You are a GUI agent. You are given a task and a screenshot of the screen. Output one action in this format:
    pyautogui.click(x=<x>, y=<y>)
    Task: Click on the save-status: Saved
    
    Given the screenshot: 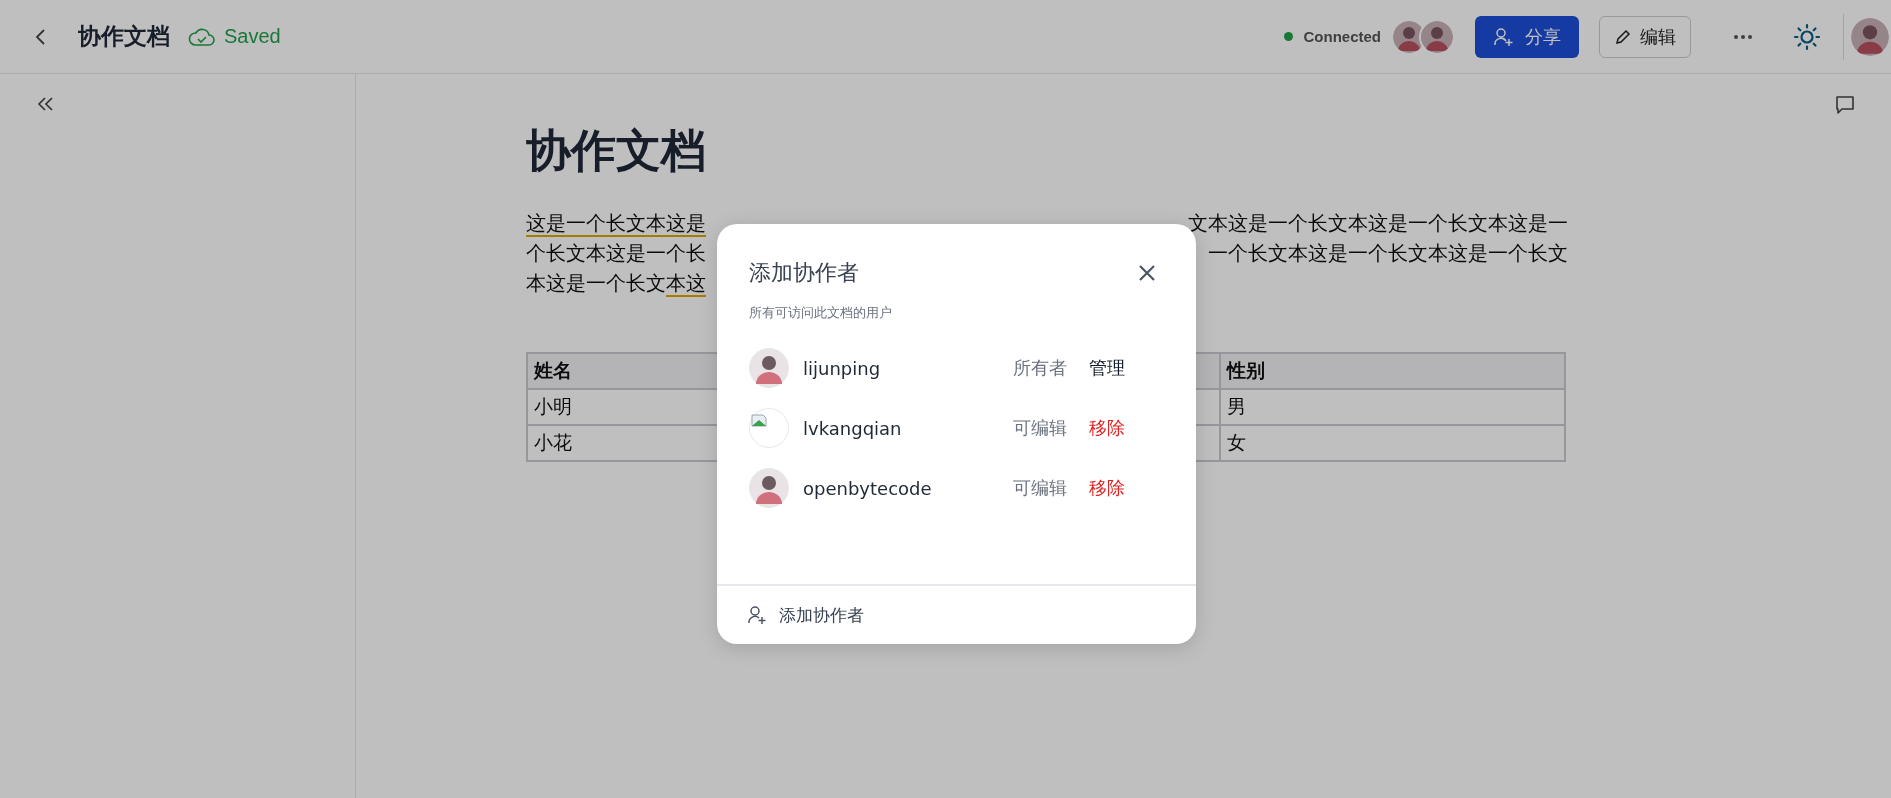 What is the action you would take?
    pyautogui.click(x=252, y=36)
    